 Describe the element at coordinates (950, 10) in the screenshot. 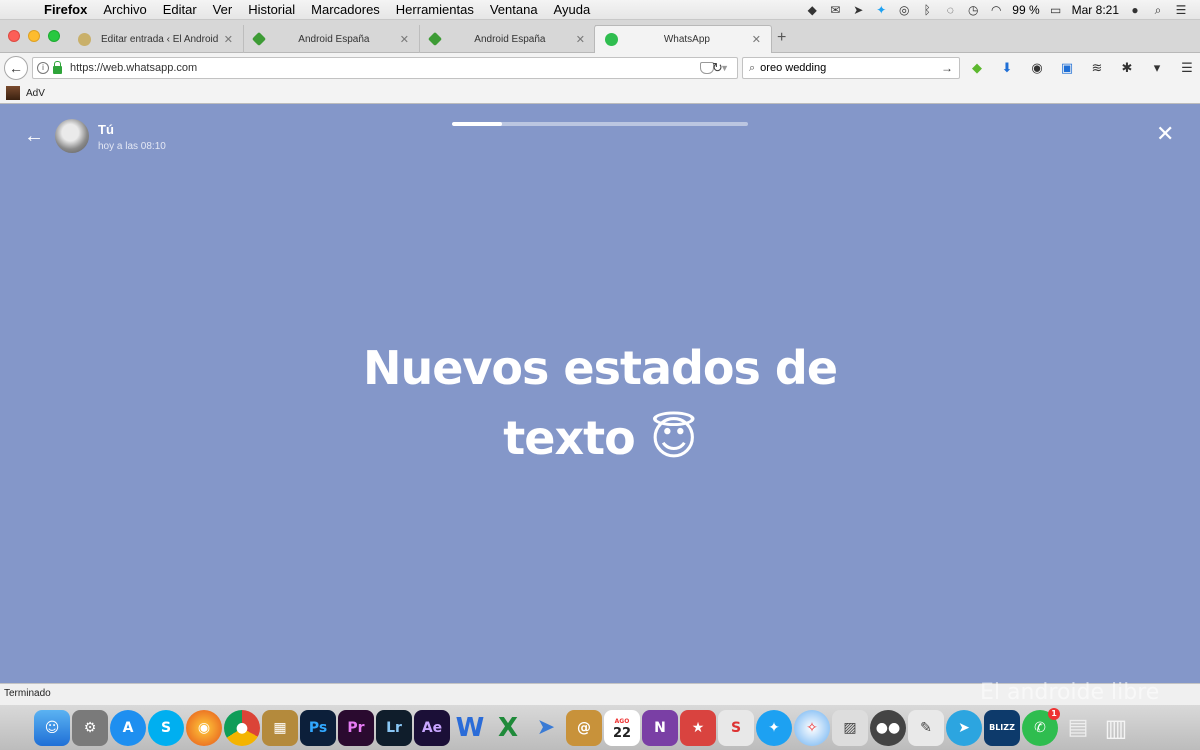

I see `messages-icon: ◌` at that location.